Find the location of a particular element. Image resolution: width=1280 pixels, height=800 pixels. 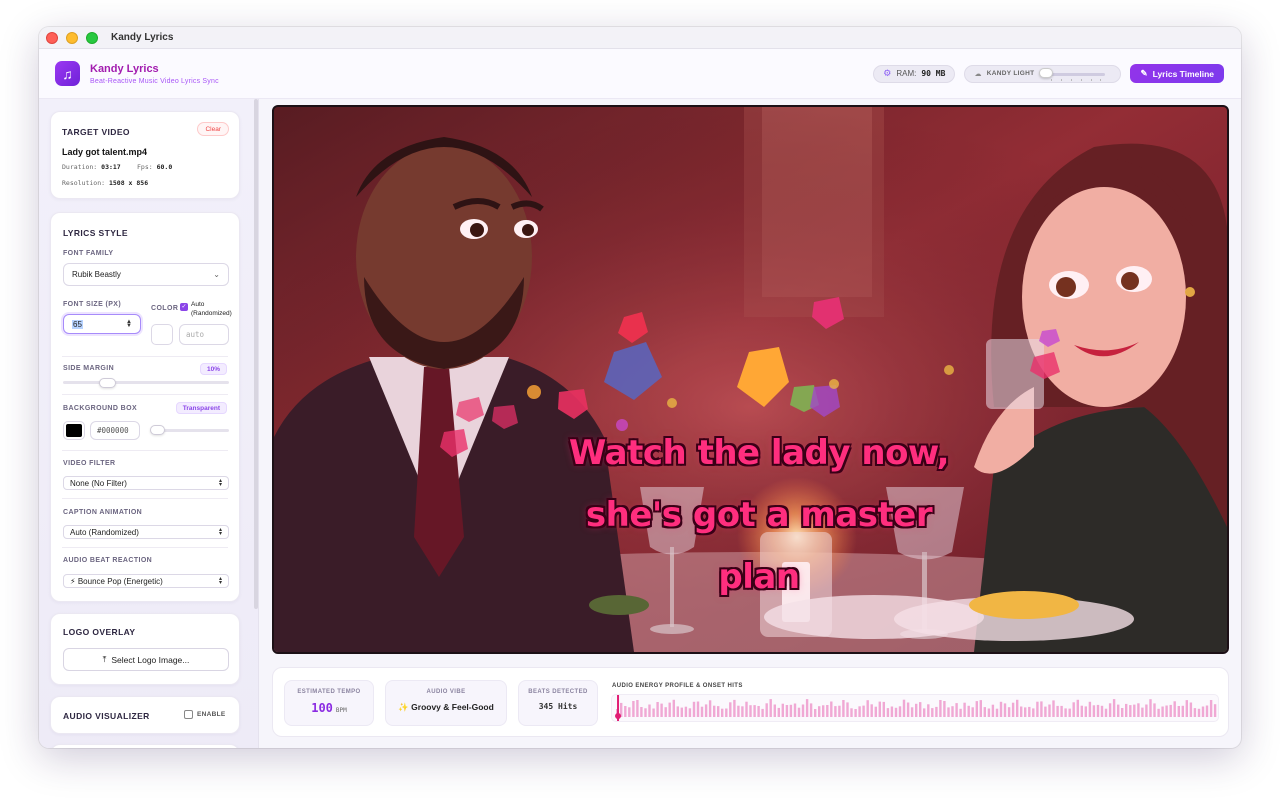

fps-label: Fps: is located at coordinates (145, 167).